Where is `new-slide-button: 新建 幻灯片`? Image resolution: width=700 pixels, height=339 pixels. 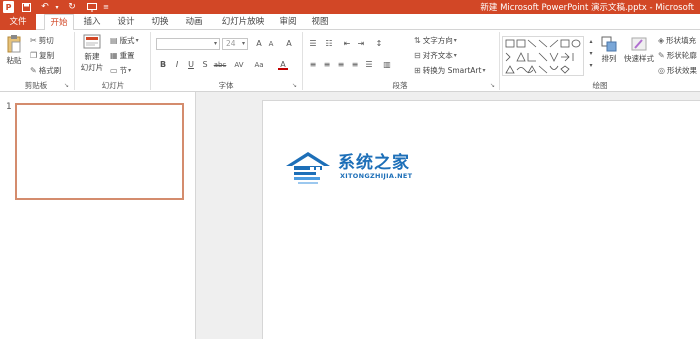 new-slide-button: 新建 幻灯片 is located at coordinates (92, 53).